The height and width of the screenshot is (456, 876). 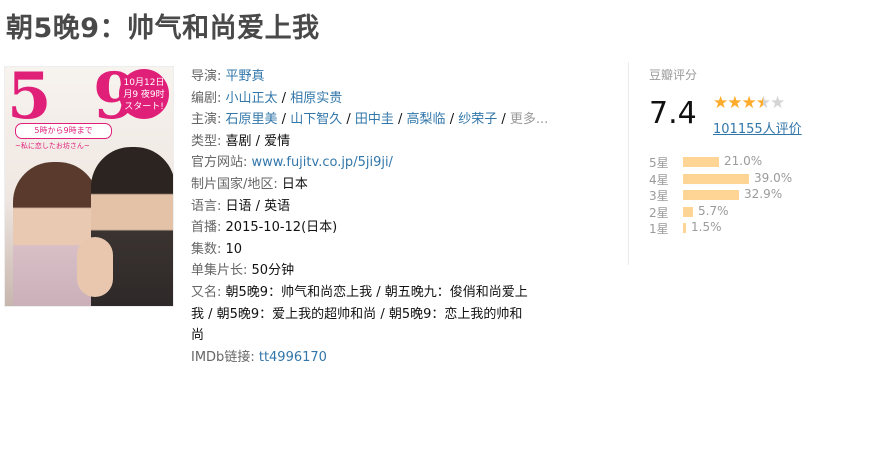 What do you see at coordinates (206, 141) in the screenshot?
I see `genre-label: 类型:` at bounding box center [206, 141].